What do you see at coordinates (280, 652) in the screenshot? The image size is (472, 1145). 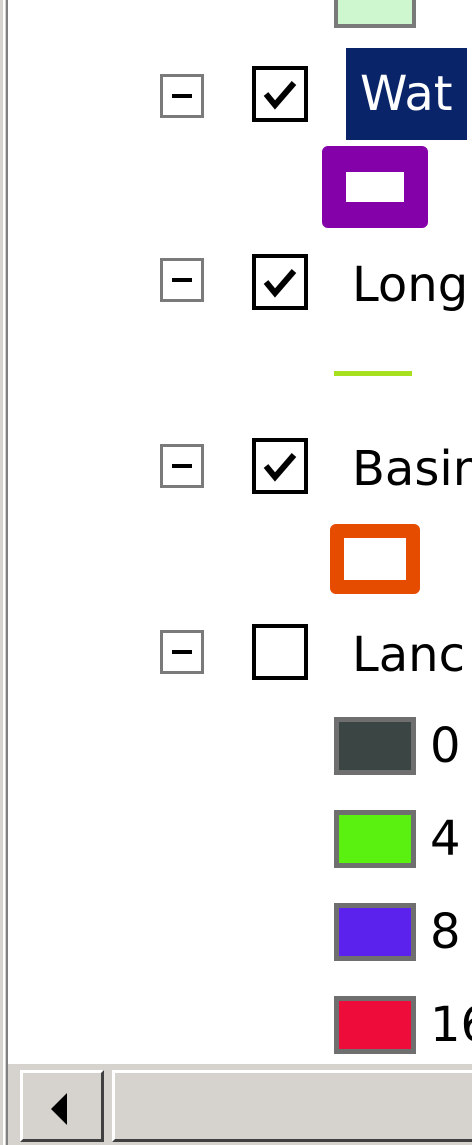 I see `layer-checkbox-land` at bounding box center [280, 652].